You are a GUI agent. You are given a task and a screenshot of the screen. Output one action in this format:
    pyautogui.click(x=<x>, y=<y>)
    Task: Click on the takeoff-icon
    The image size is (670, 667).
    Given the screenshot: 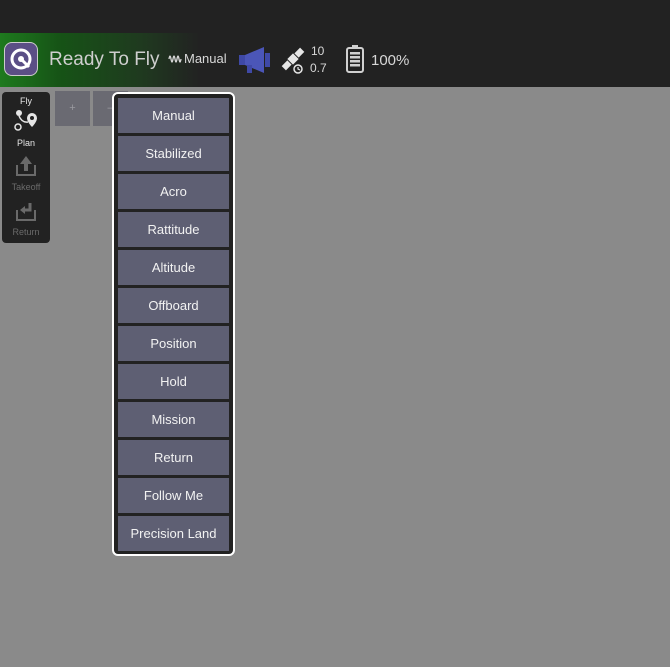 What is the action you would take?
    pyautogui.click(x=26, y=166)
    